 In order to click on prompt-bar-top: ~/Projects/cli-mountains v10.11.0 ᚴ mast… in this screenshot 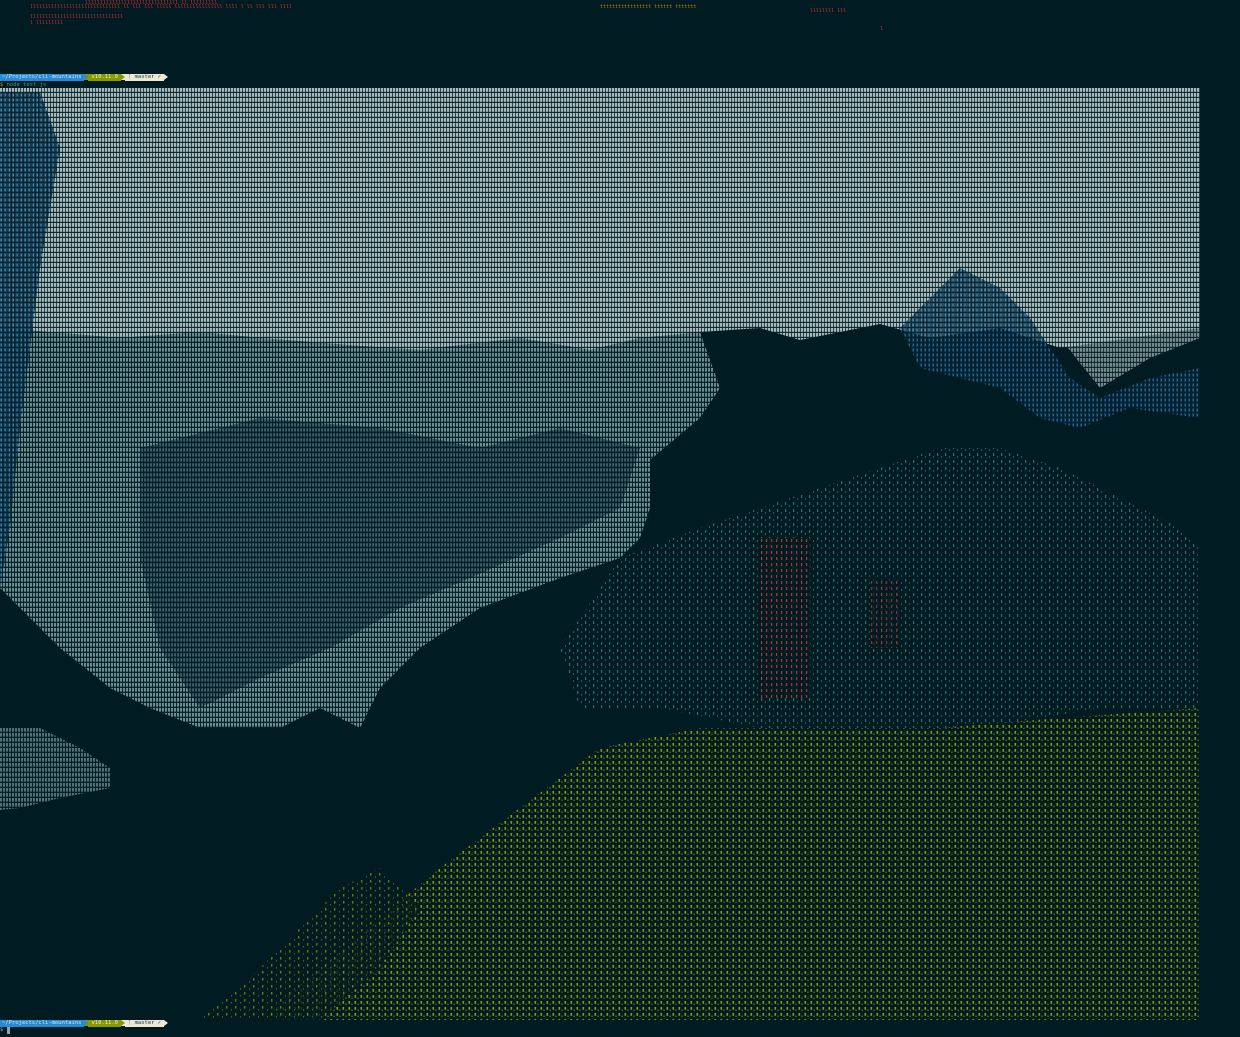, I will do `click(84, 77)`.